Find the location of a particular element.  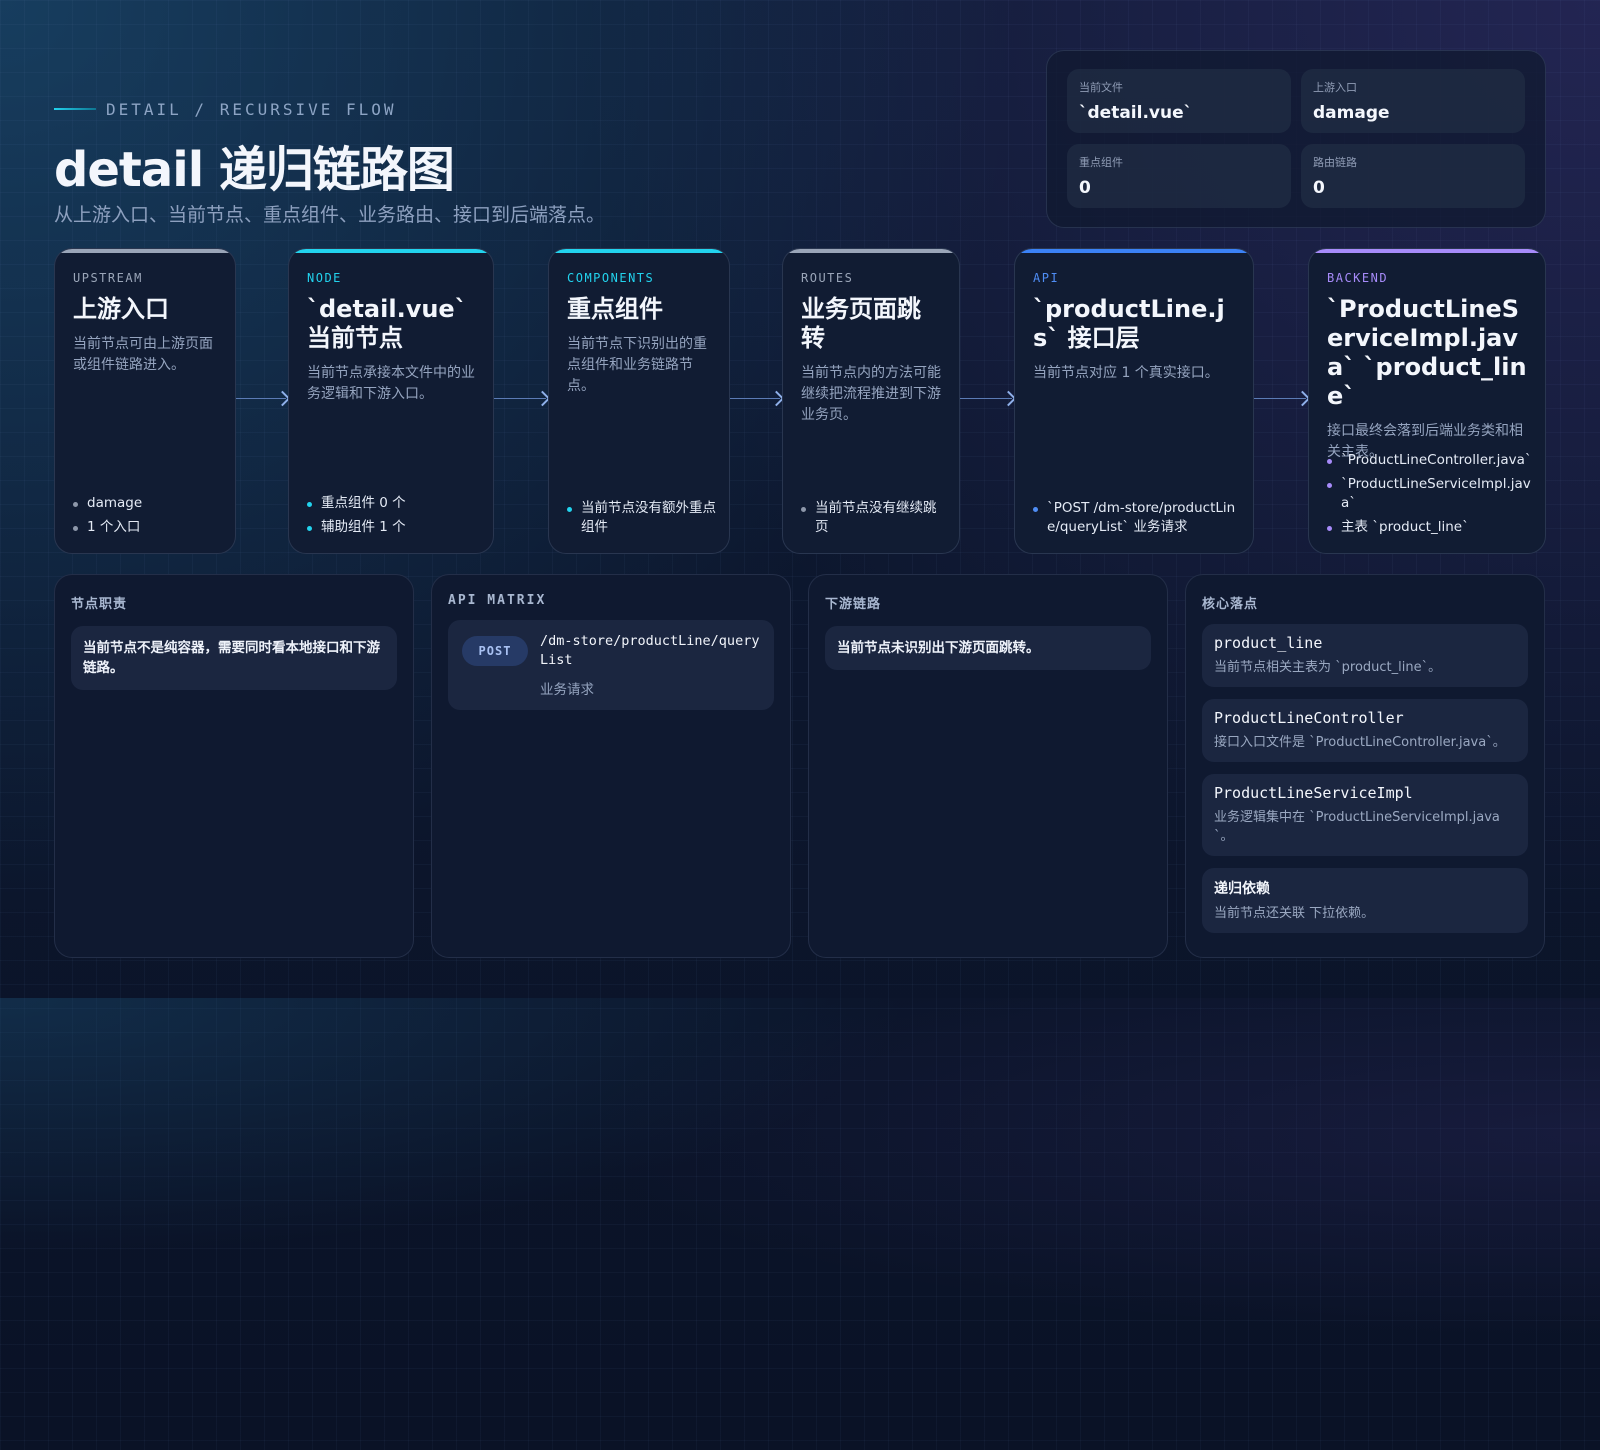

card-title: 重点组件 is located at coordinates (615, 309).